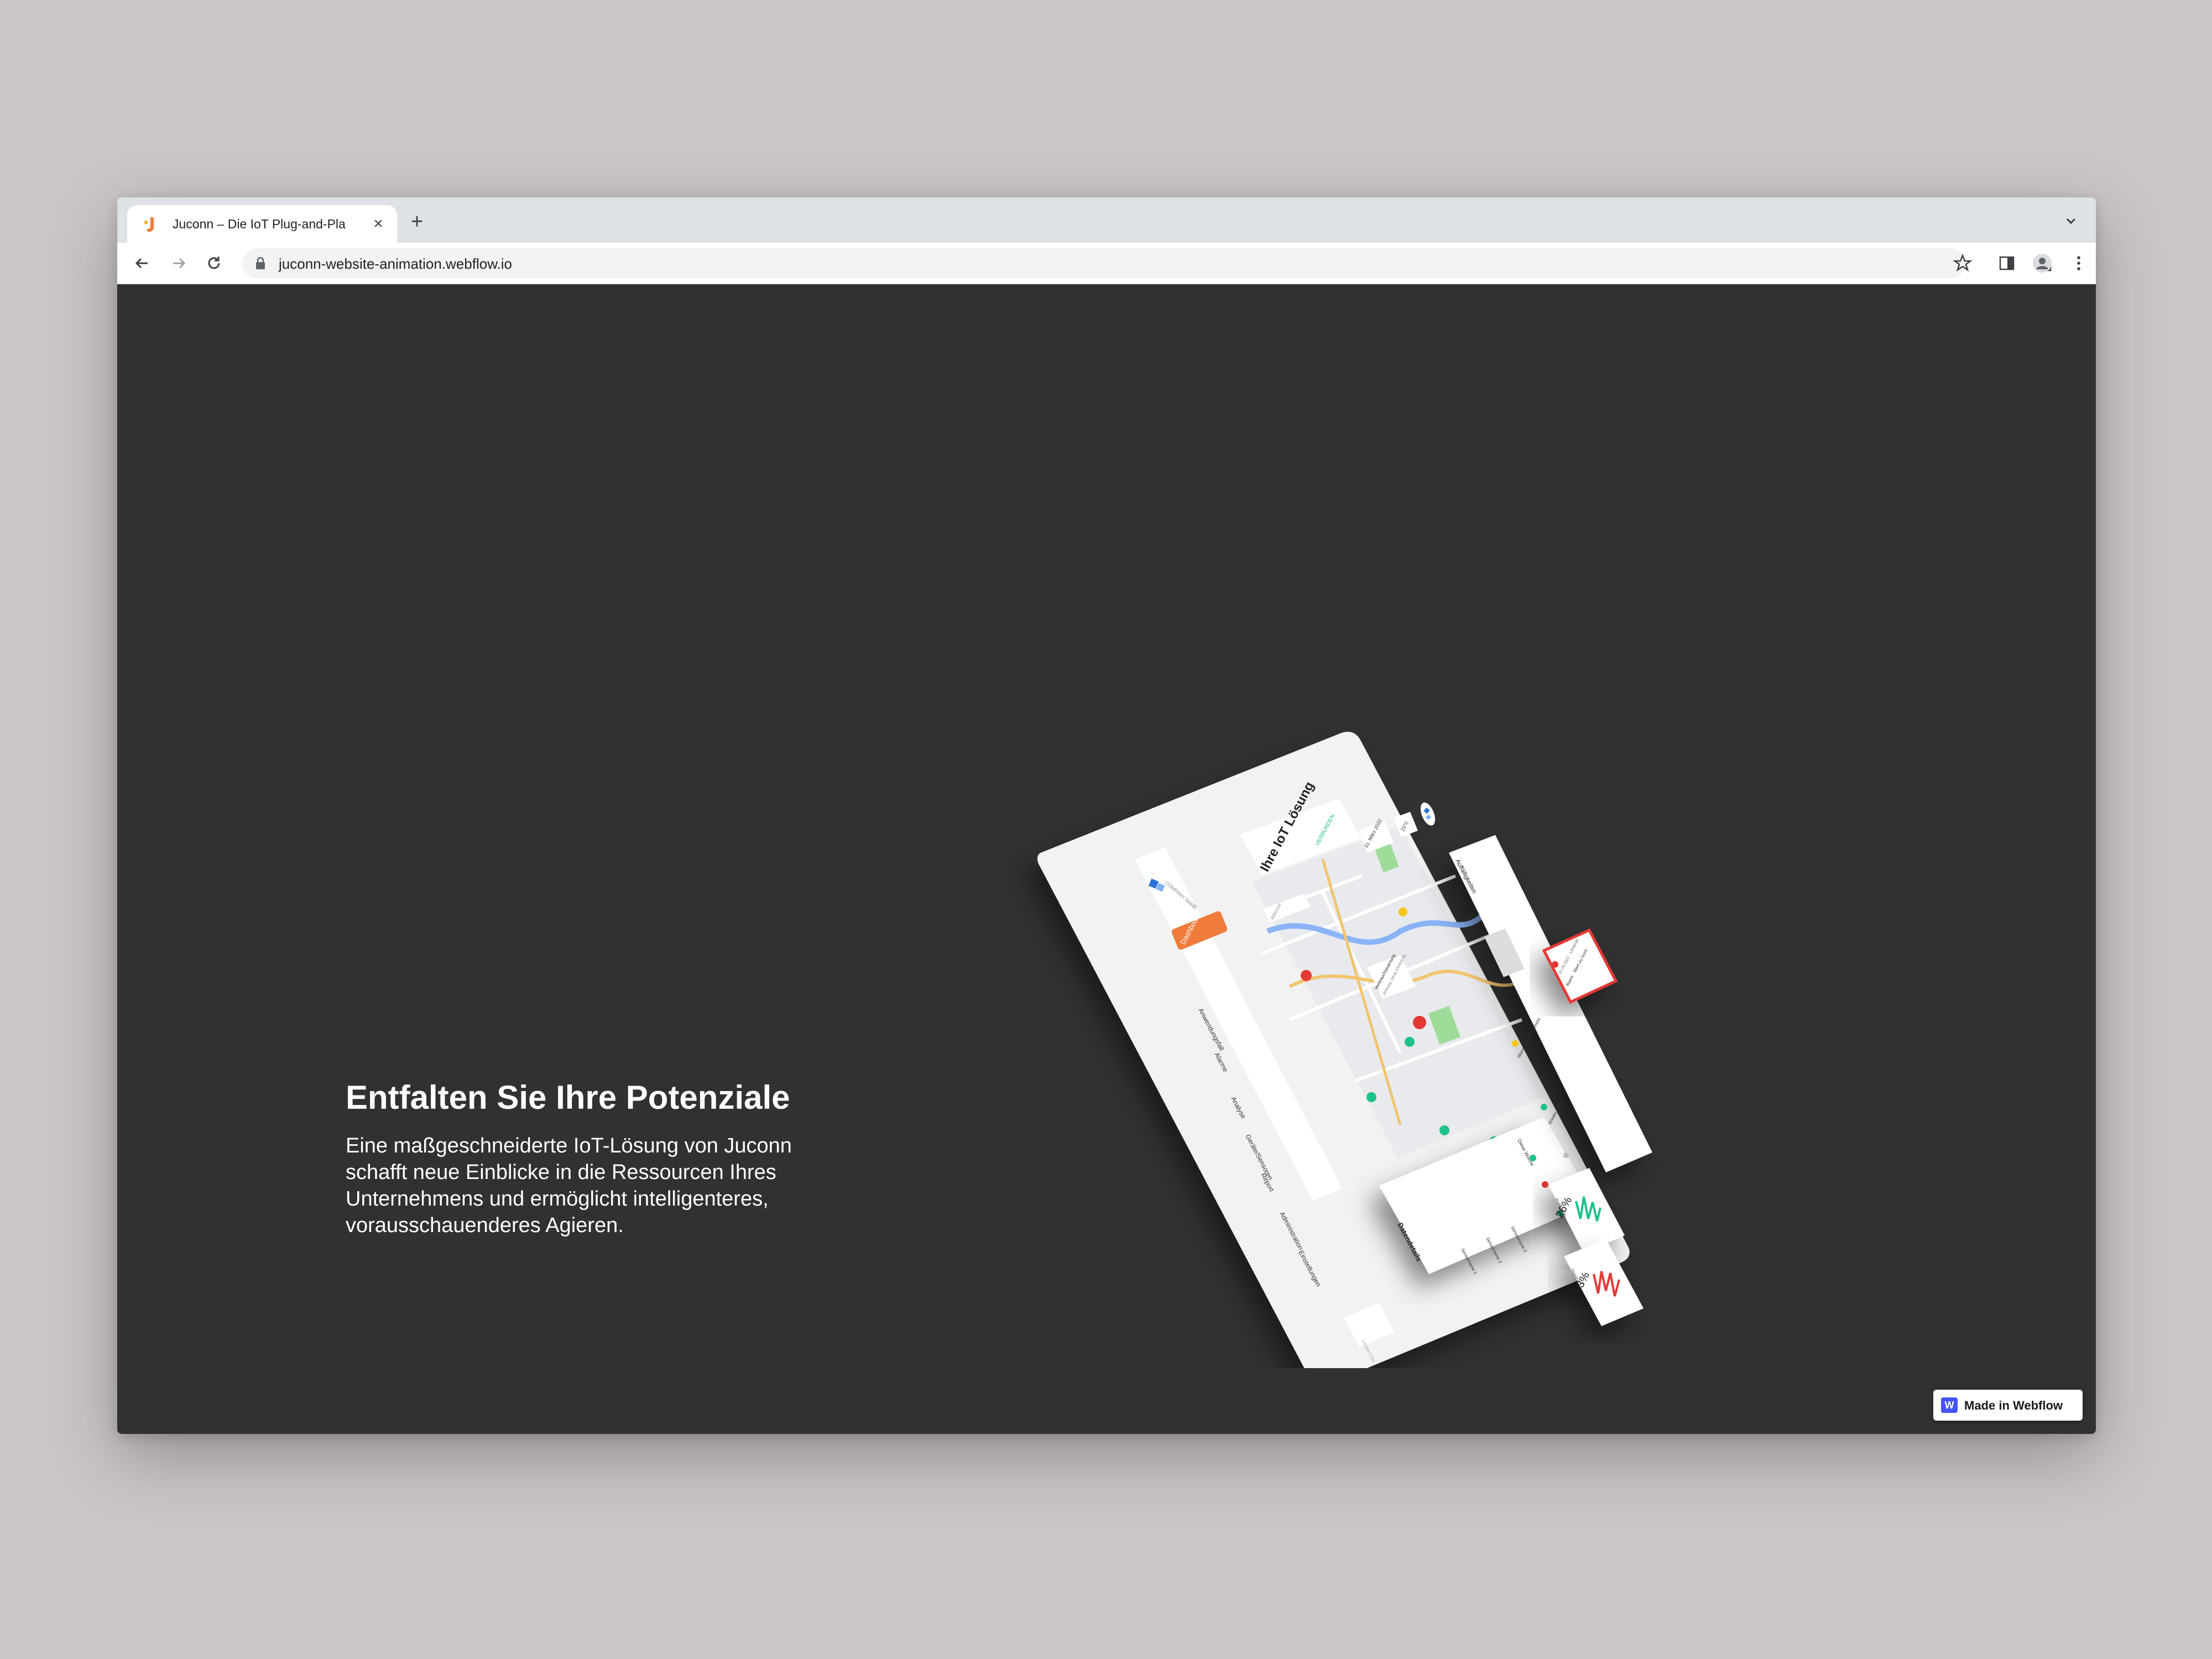 The image size is (2212, 1659). Describe the element at coordinates (1566, 1155) in the screenshot. I see `alert-offline-dot` at that location.